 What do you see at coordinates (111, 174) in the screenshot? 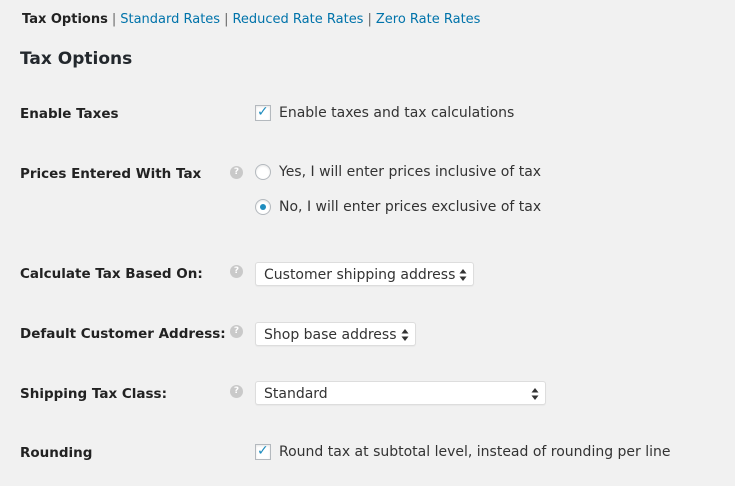
I see `prices-entered-with-tax-label: Prices Entered With Tax` at bounding box center [111, 174].